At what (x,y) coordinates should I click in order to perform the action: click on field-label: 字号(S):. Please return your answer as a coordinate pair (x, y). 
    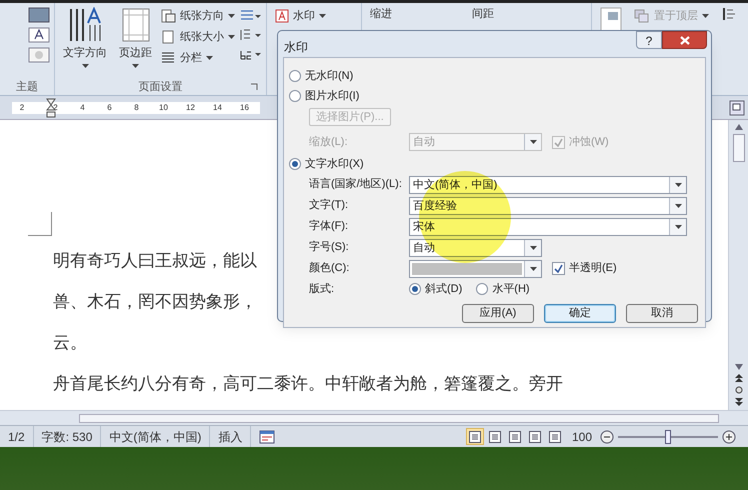
    Looking at the image, I should click on (329, 248).